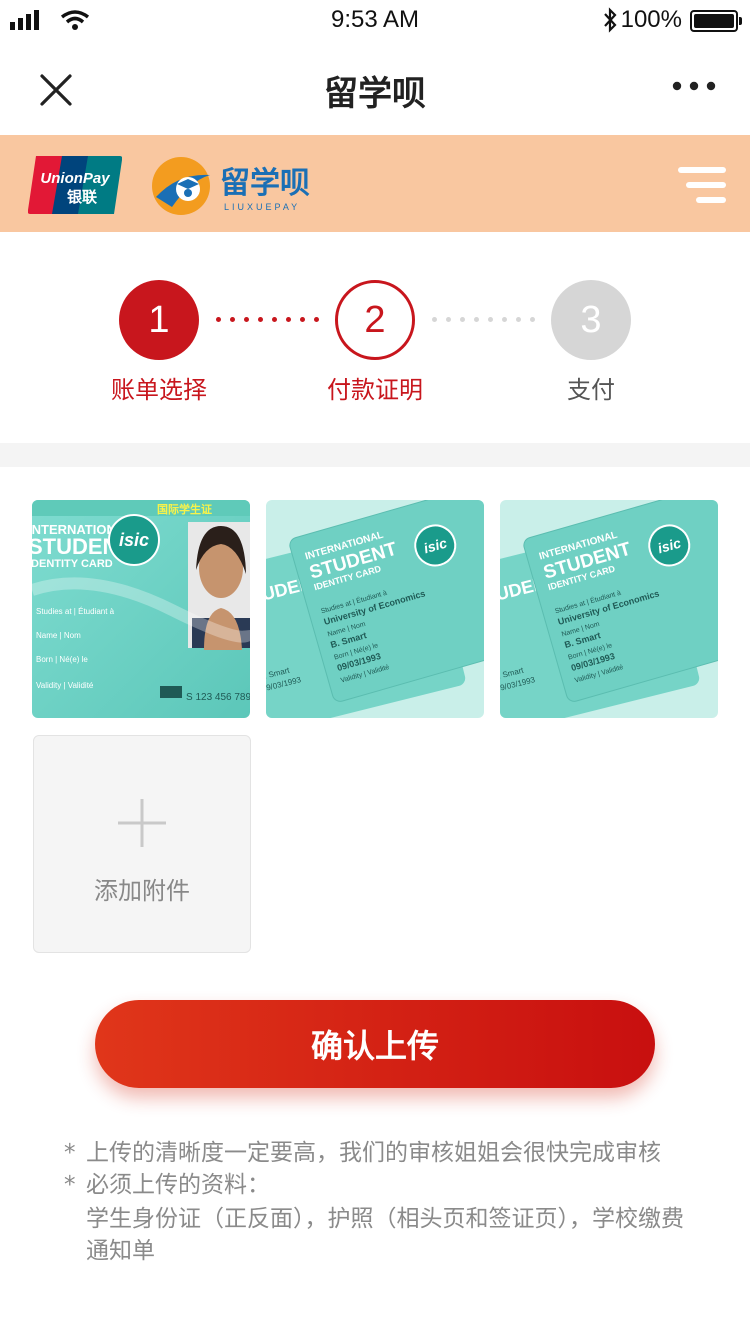 Image resolution: width=750 pixels, height=1334 pixels. What do you see at coordinates (375, 455) in the screenshot?
I see `section-divider` at bounding box center [375, 455].